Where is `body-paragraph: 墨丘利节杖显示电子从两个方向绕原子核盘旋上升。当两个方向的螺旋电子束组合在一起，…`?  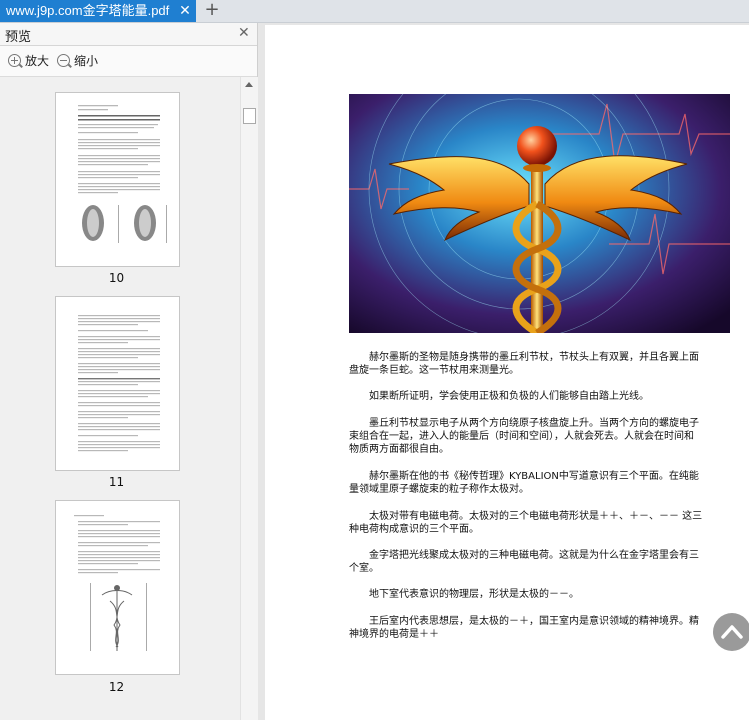
body-paragraph: 墨丘利节杖显示电子从两个方向绕原子核盘旋上升。当两个方向的螺旋电子束组合在一起，… is located at coordinates (524, 436).